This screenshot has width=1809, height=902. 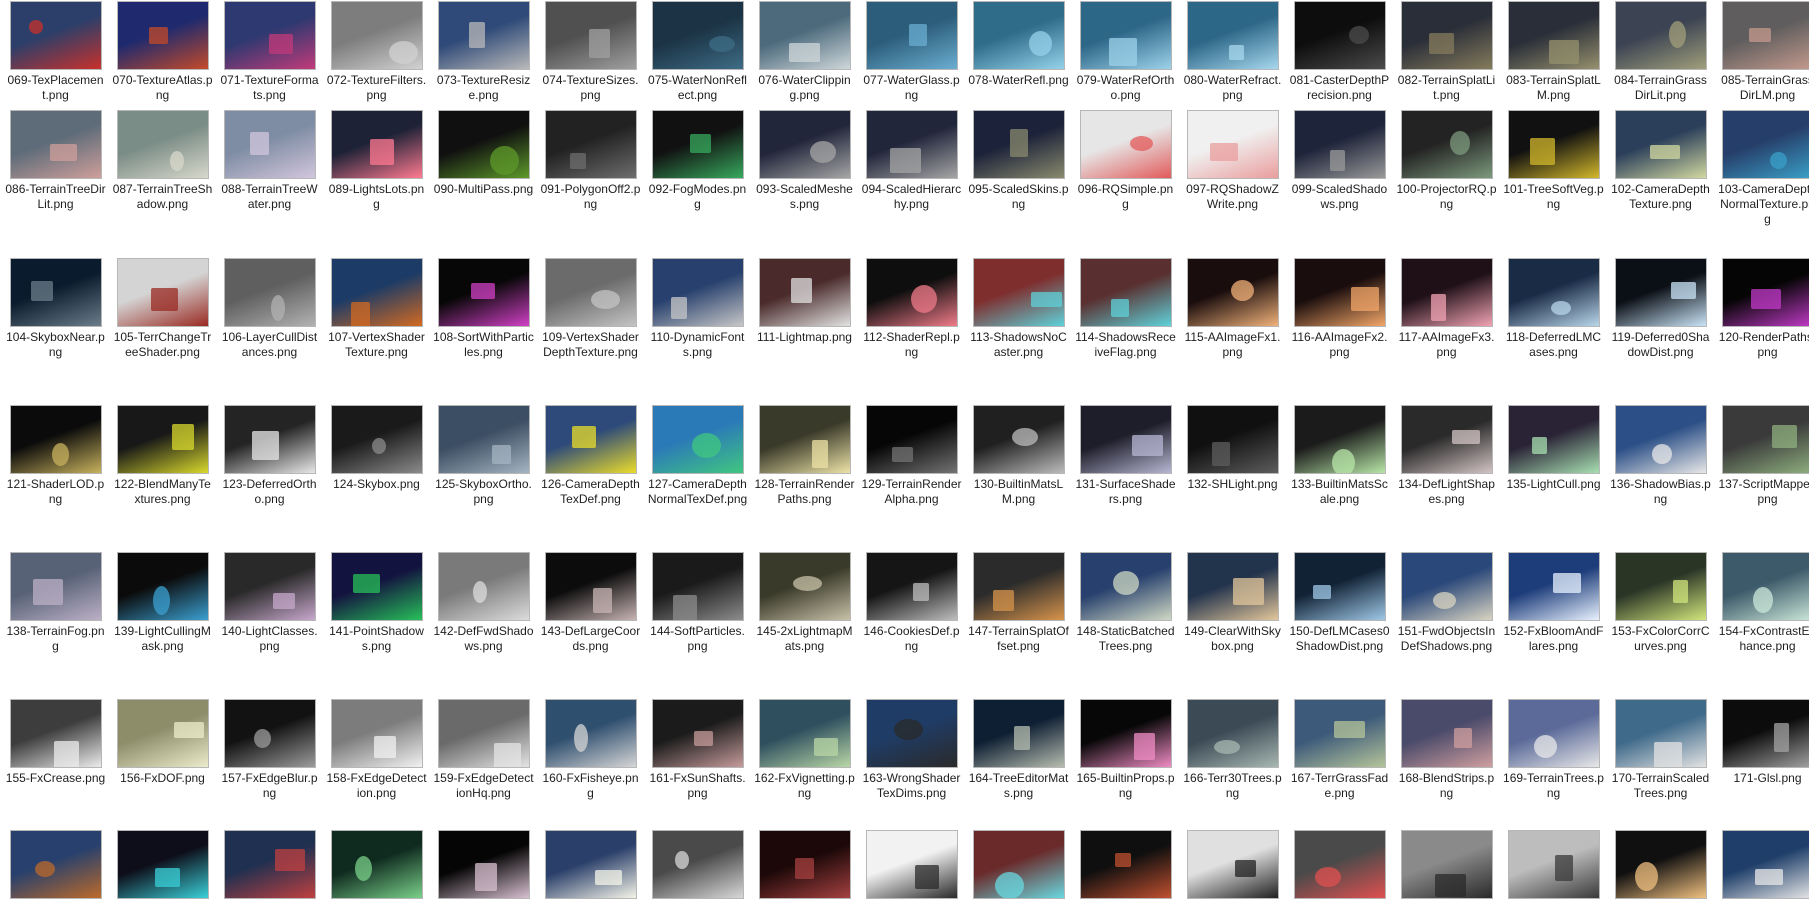 What do you see at coordinates (269, 603) in the screenshot?
I see `file-thumbnail: 140-LightClasses.png` at bounding box center [269, 603].